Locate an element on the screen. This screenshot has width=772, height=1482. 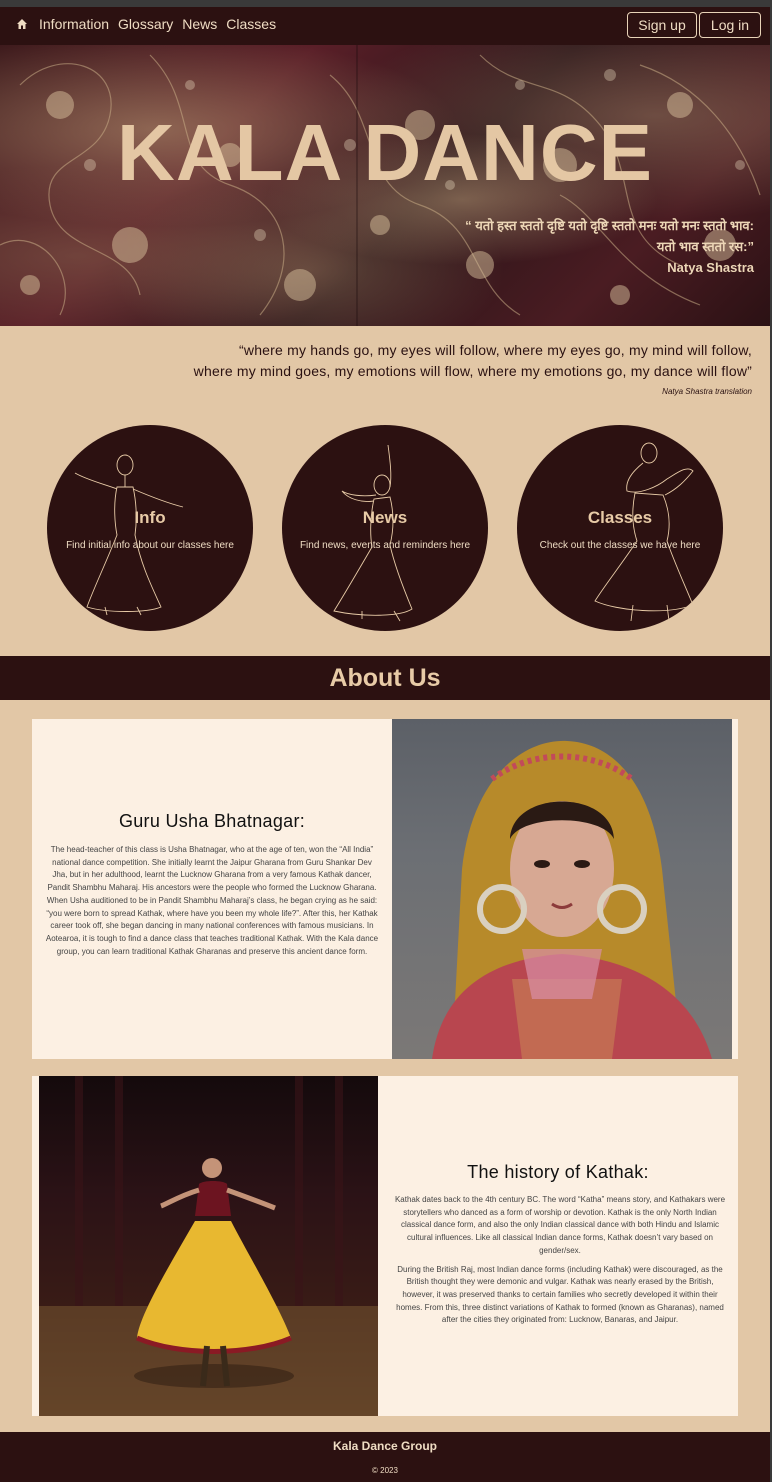
sanskrit-source: Natya Shastra is located at coordinates (710, 267).